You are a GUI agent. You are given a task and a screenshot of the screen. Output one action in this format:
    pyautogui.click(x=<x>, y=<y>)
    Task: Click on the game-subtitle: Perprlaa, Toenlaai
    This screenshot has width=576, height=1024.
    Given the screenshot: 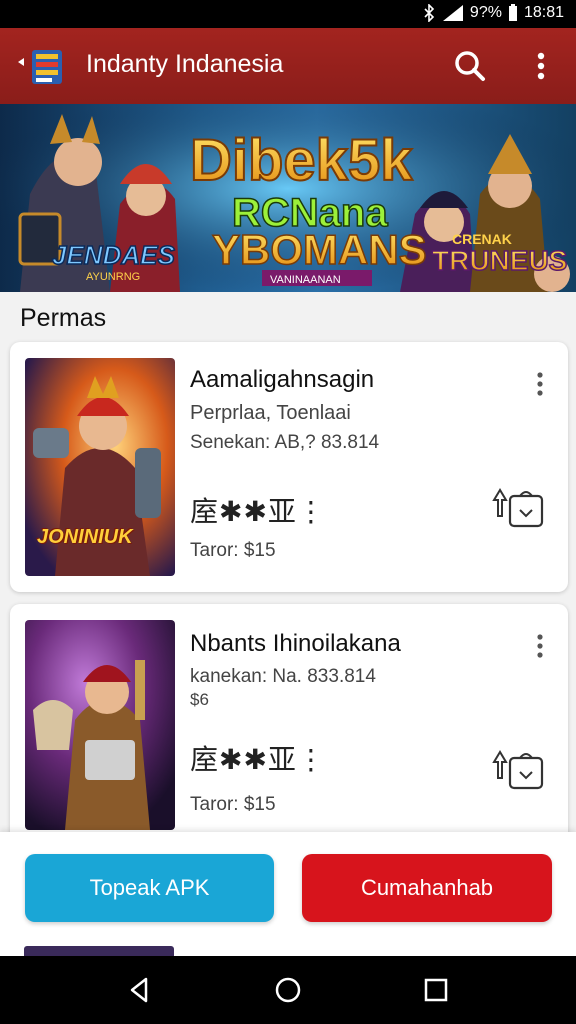 What is the action you would take?
    pyautogui.click(x=270, y=413)
    